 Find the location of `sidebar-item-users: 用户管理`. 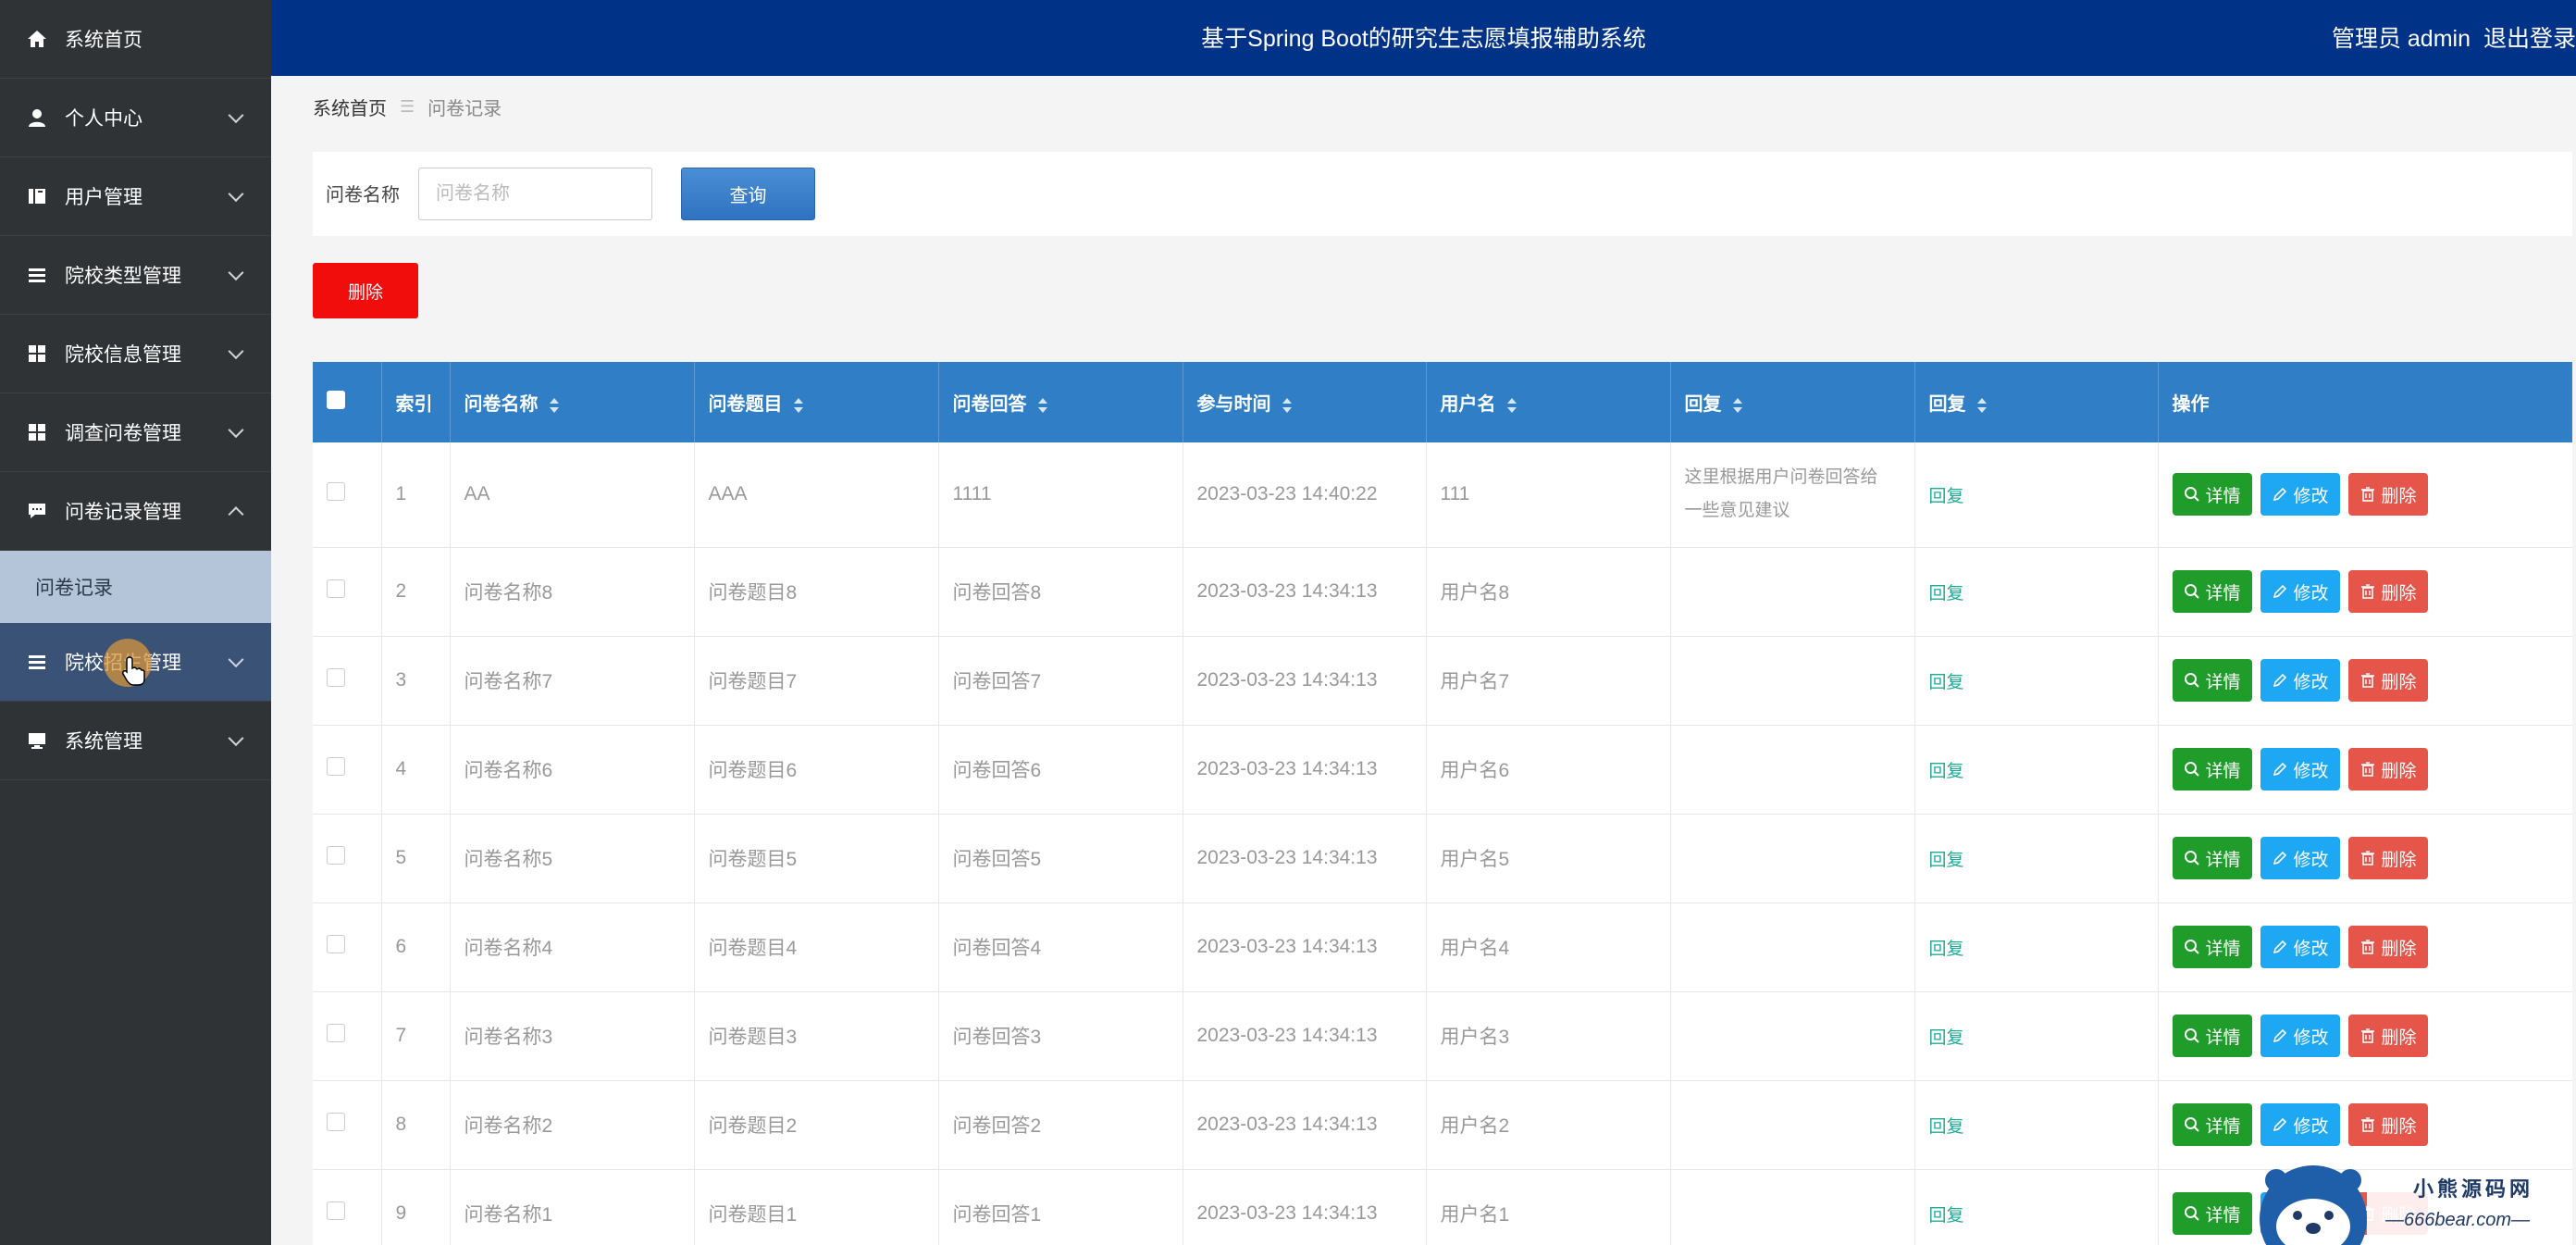

sidebar-item-users: 用户管理 is located at coordinates (136, 196).